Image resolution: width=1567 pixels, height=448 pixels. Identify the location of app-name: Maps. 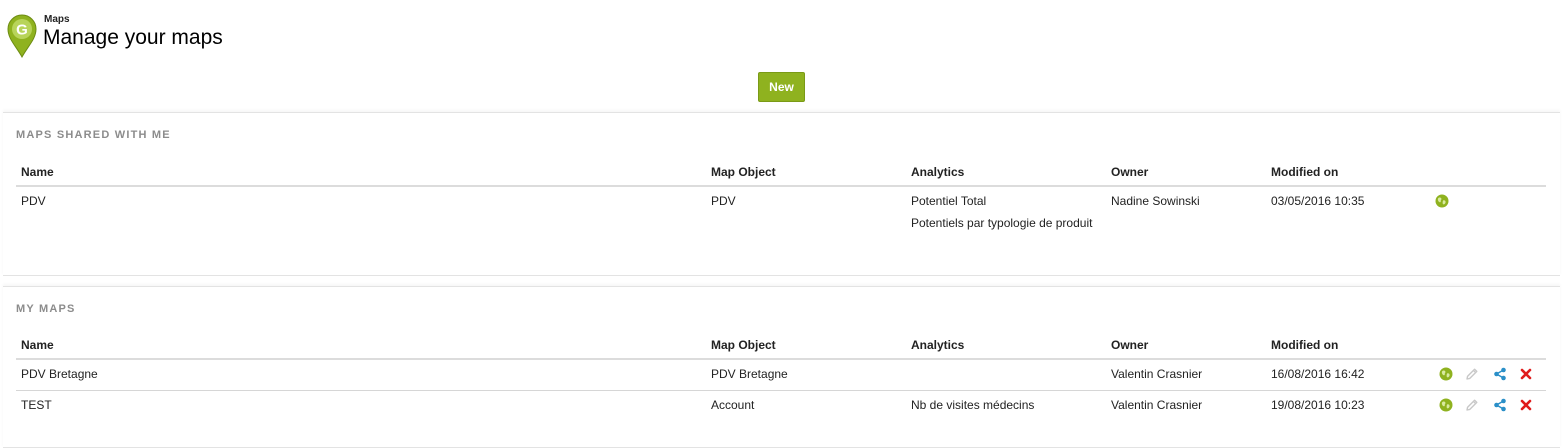
(57, 19).